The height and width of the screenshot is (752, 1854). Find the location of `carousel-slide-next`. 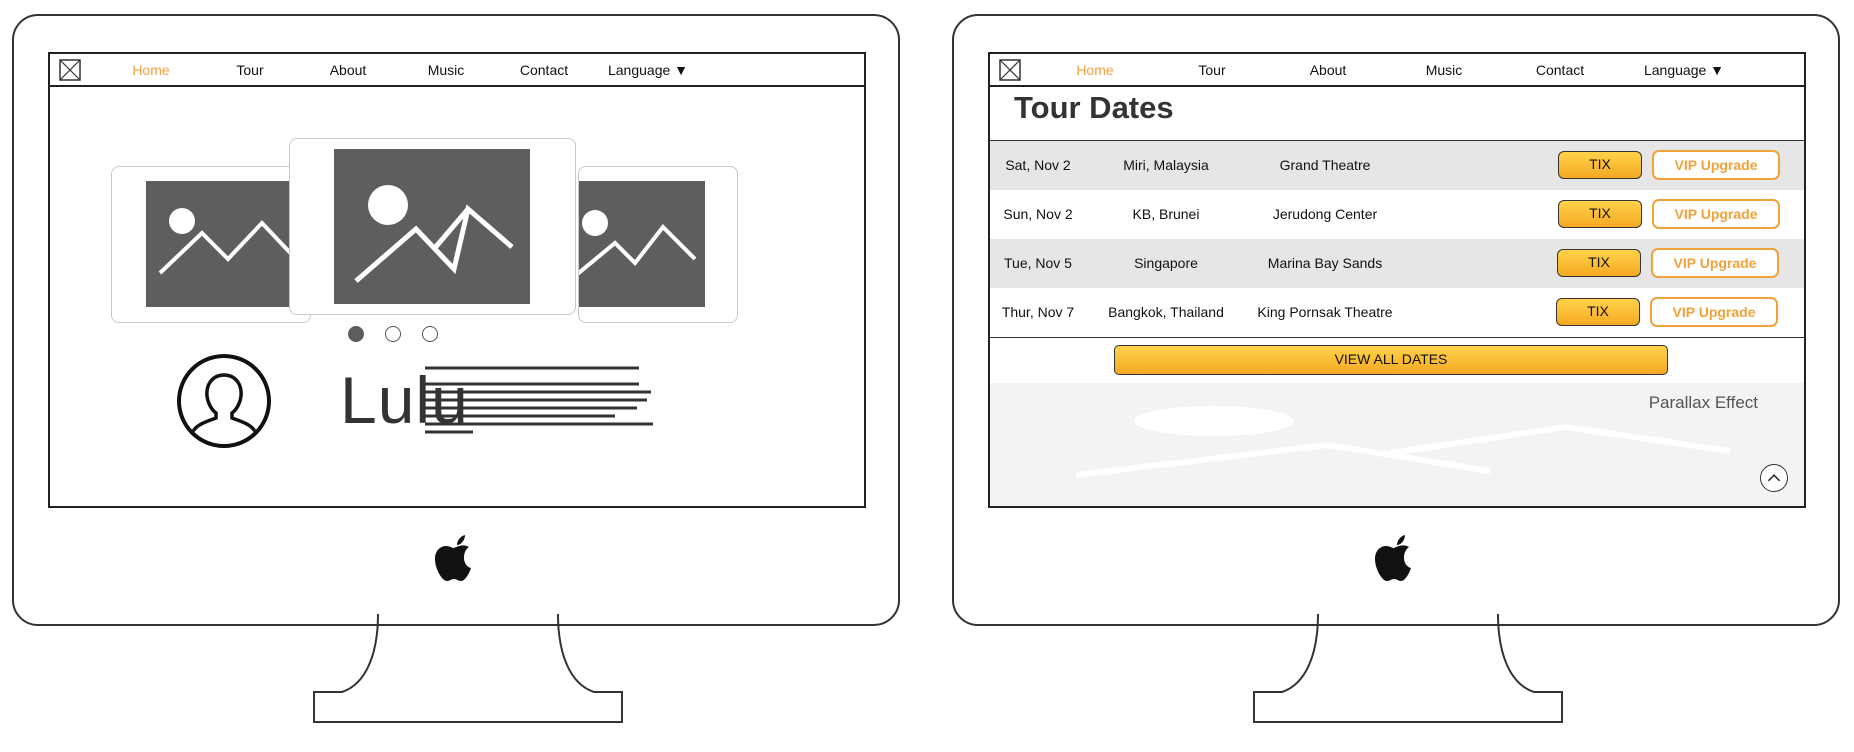

carousel-slide-next is located at coordinates (658, 244).